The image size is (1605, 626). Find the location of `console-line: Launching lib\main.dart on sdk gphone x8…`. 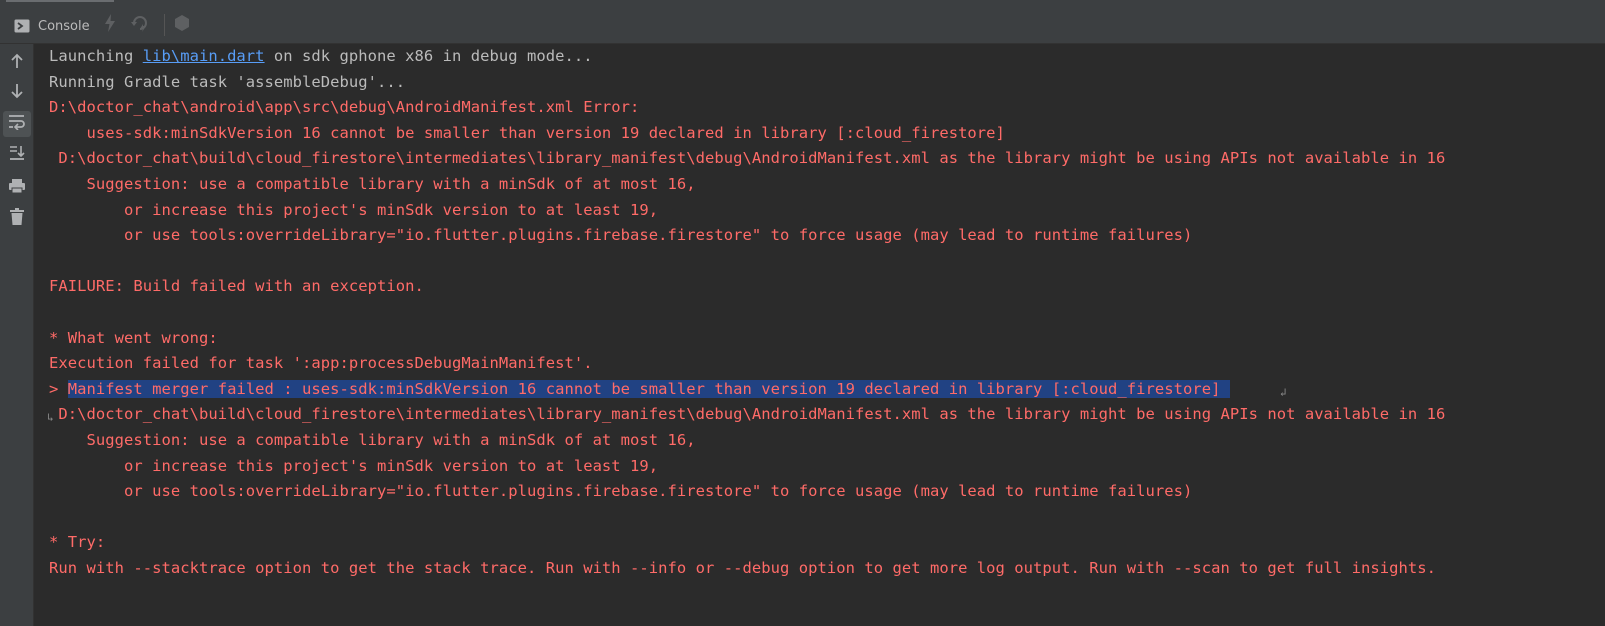

console-line: Launching lib\main.dart on sdk gphone x8… is located at coordinates (824, 57).